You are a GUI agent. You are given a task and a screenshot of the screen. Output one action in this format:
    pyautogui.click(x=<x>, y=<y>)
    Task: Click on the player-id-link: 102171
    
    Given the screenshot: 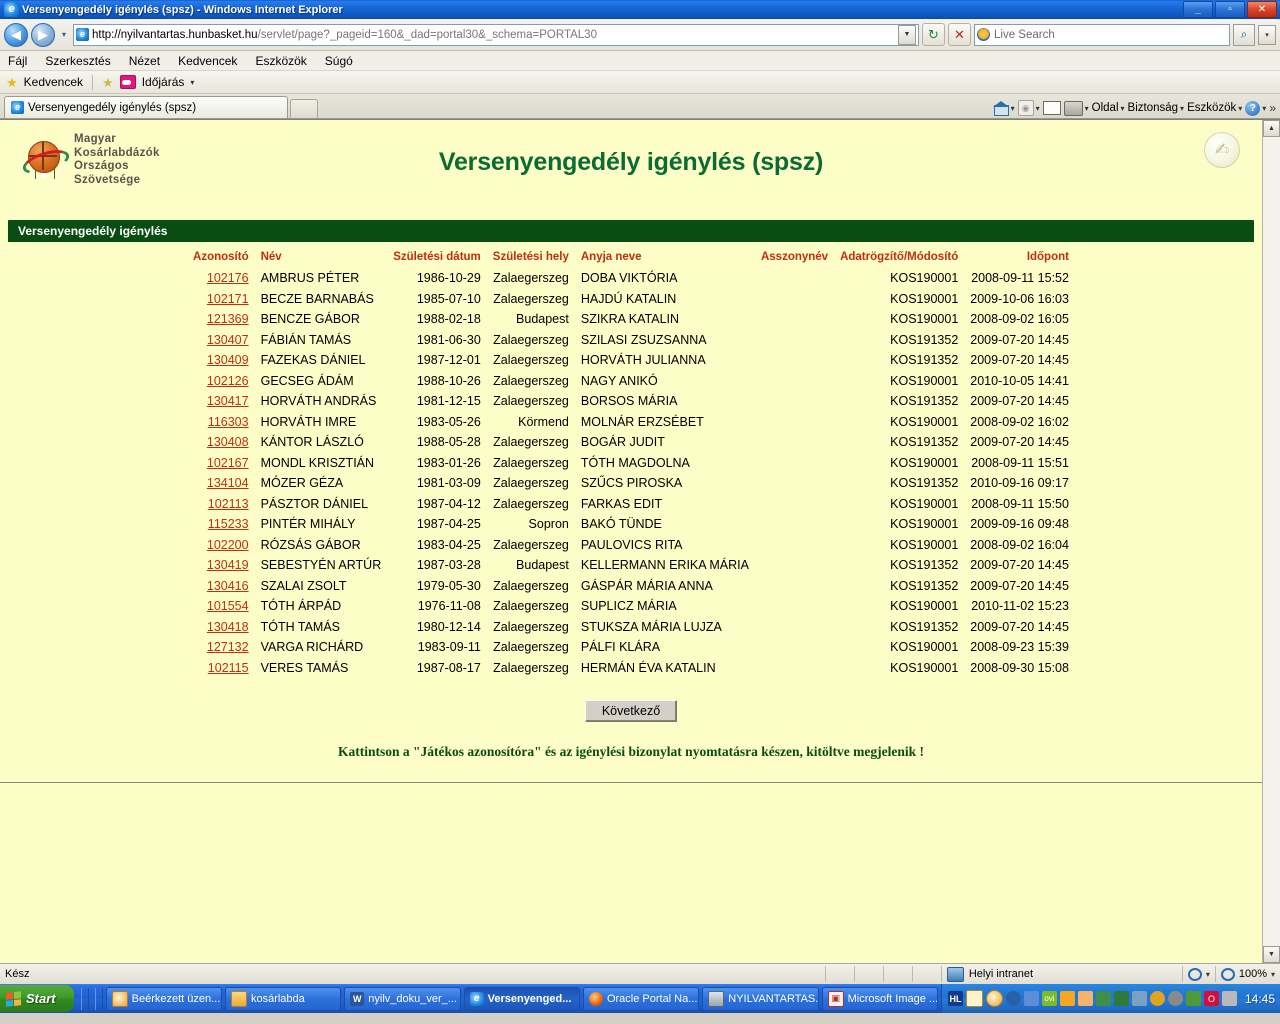 What is the action you would take?
    pyautogui.click(x=221, y=299)
    